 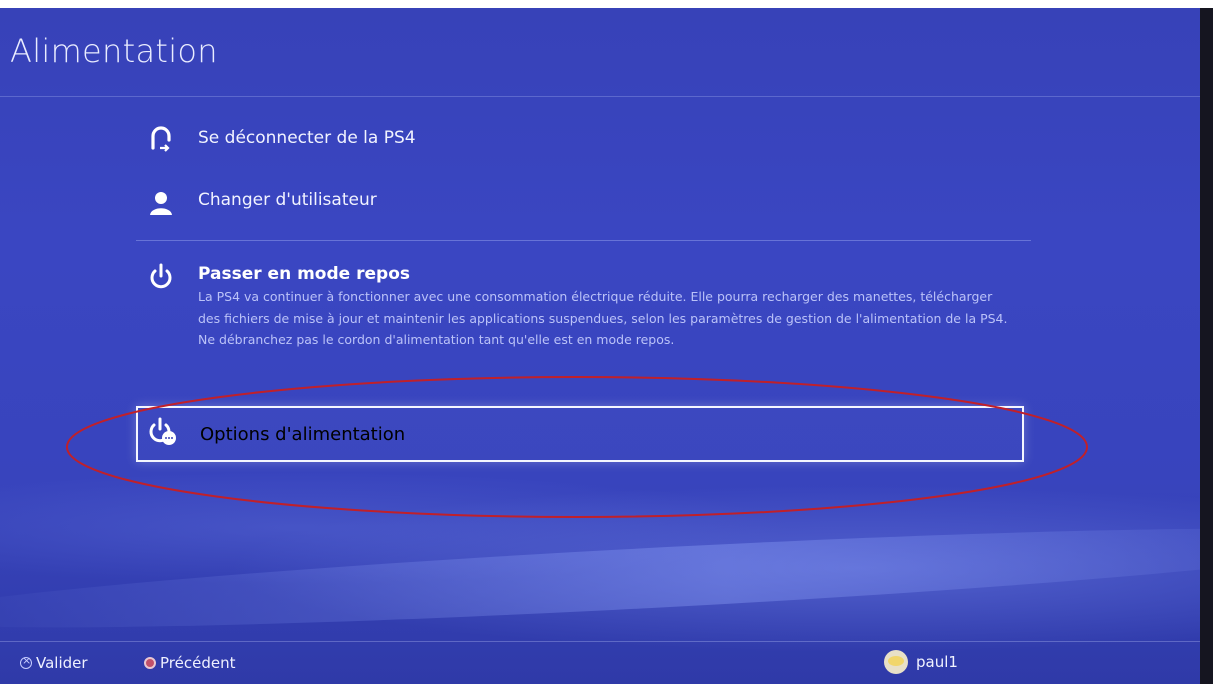 I want to click on menu-item-label: Passer en mode repos, so click(x=304, y=274).